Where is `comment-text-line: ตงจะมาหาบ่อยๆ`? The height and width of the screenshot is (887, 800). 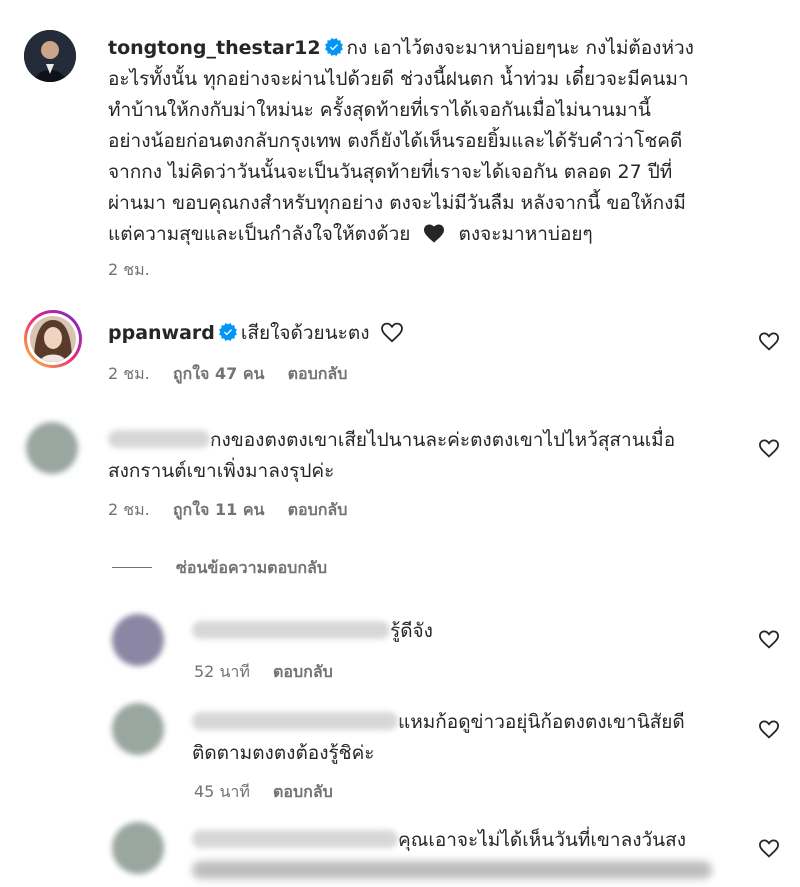 comment-text-line: ตงจะมาหาบ่อยๆ is located at coordinates (525, 234).